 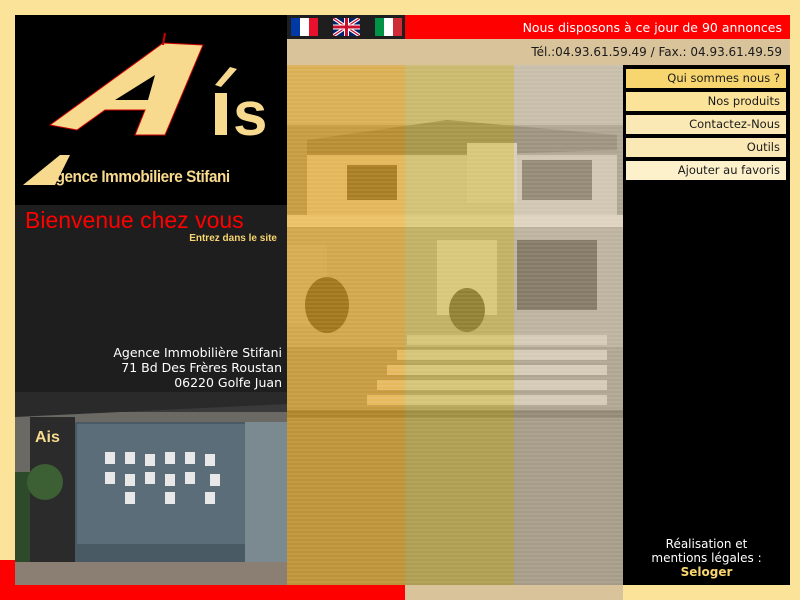 I want to click on svg-text: Ais, so click(x=47, y=437).